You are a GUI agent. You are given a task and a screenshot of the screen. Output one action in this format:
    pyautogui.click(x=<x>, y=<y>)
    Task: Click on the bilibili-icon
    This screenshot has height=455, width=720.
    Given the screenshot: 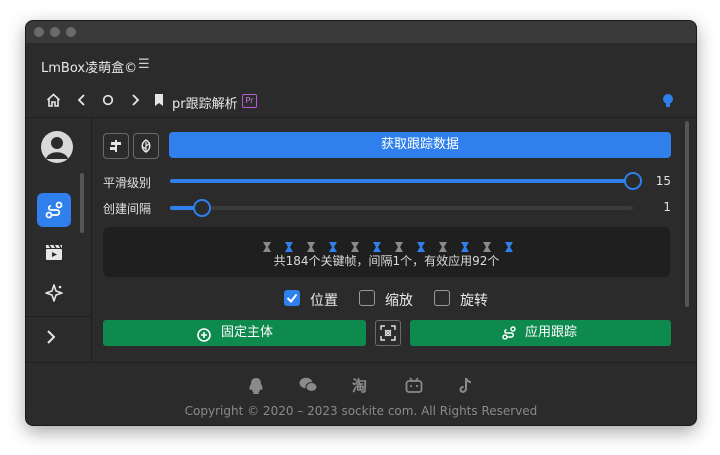 What is the action you would take?
    pyautogui.click(x=414, y=387)
    